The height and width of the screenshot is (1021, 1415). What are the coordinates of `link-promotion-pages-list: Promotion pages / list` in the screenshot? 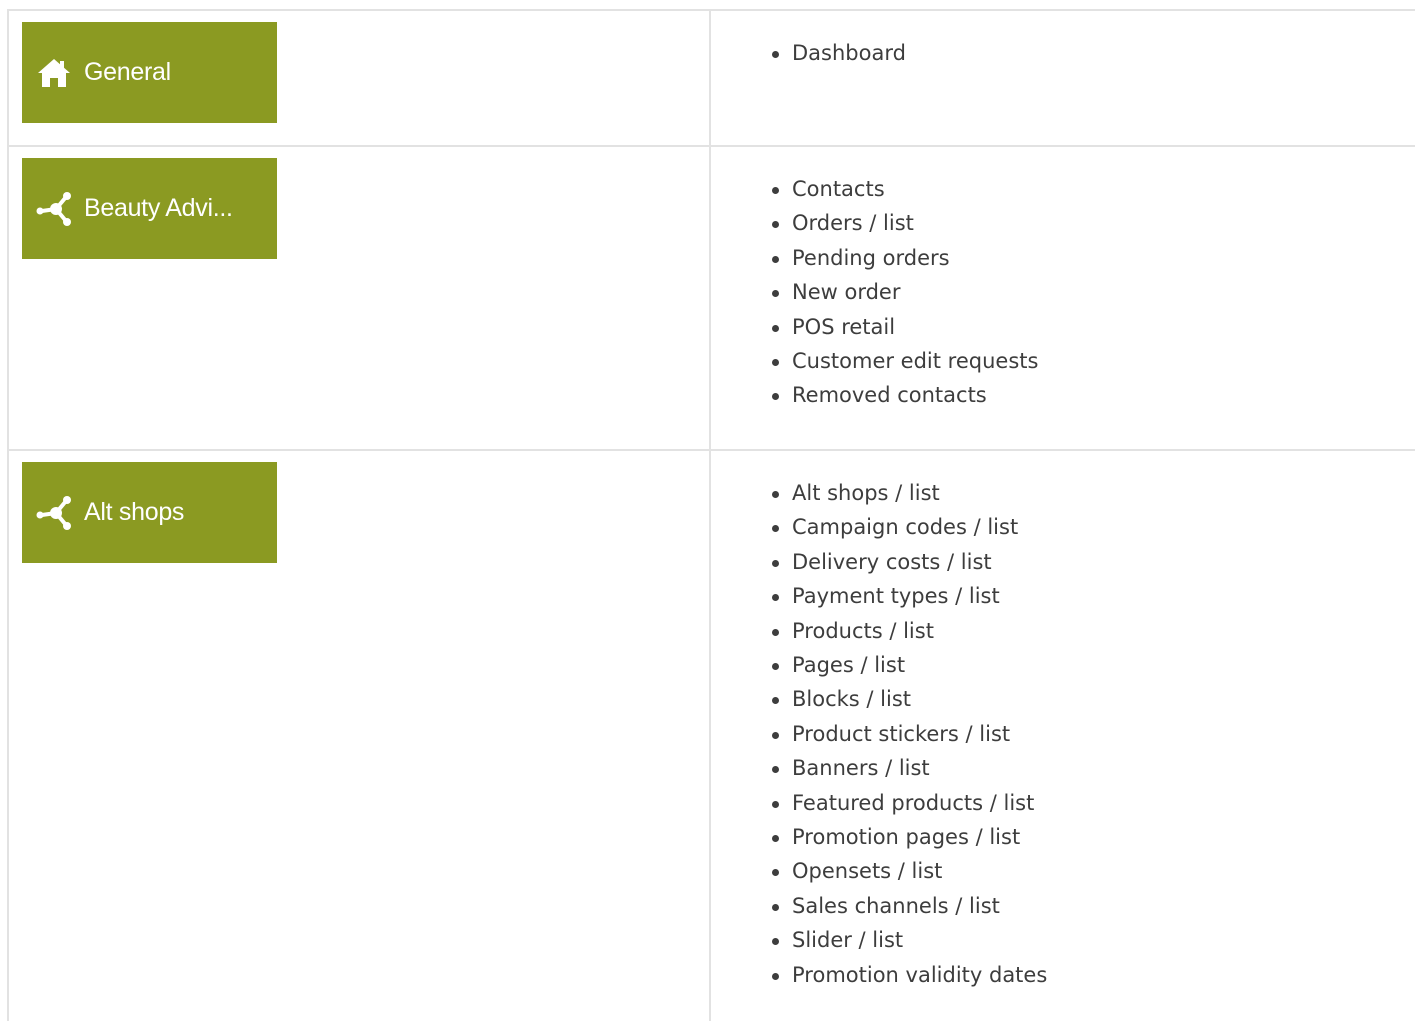 It's located at (1093, 837).